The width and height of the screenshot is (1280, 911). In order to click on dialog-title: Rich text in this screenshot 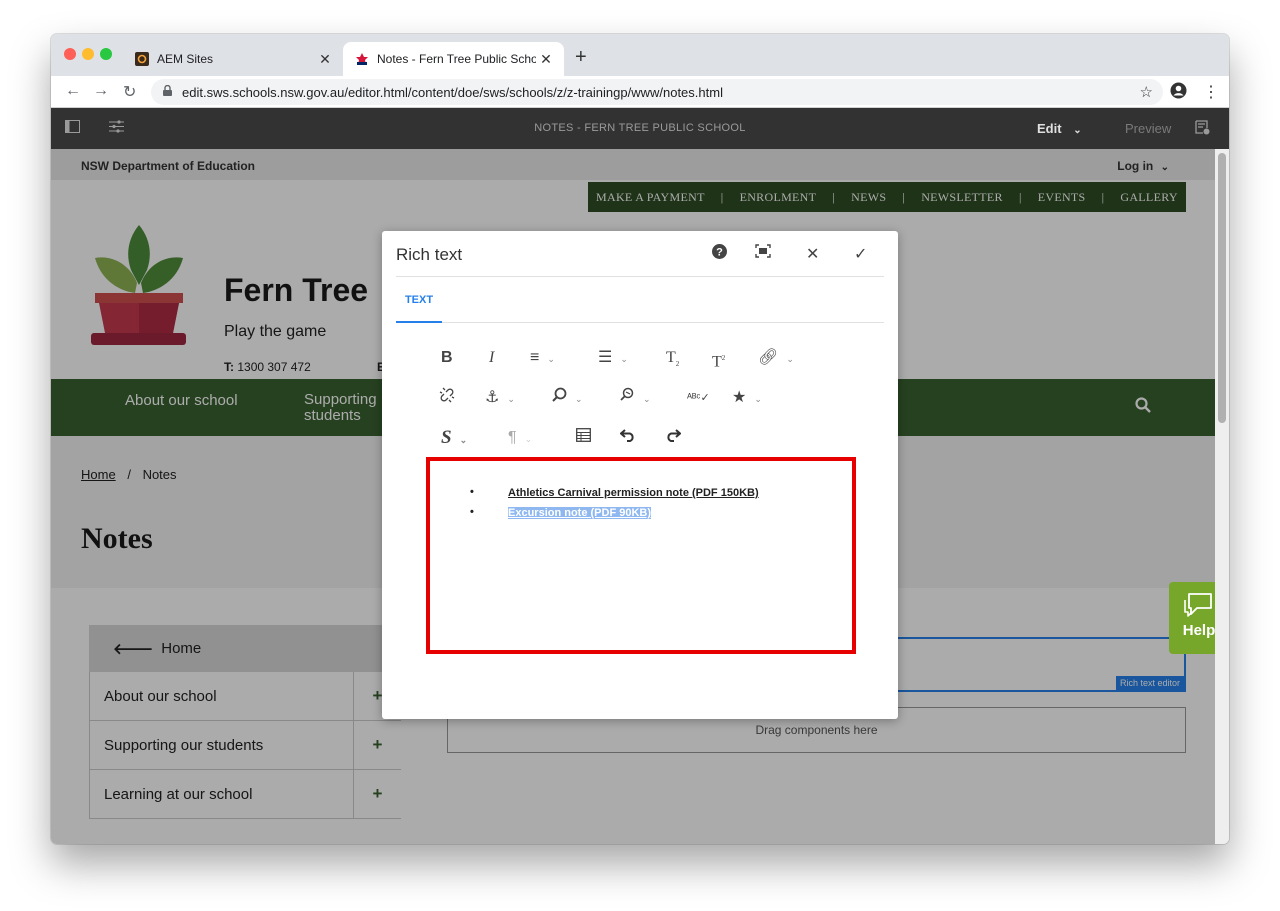, I will do `click(429, 254)`.